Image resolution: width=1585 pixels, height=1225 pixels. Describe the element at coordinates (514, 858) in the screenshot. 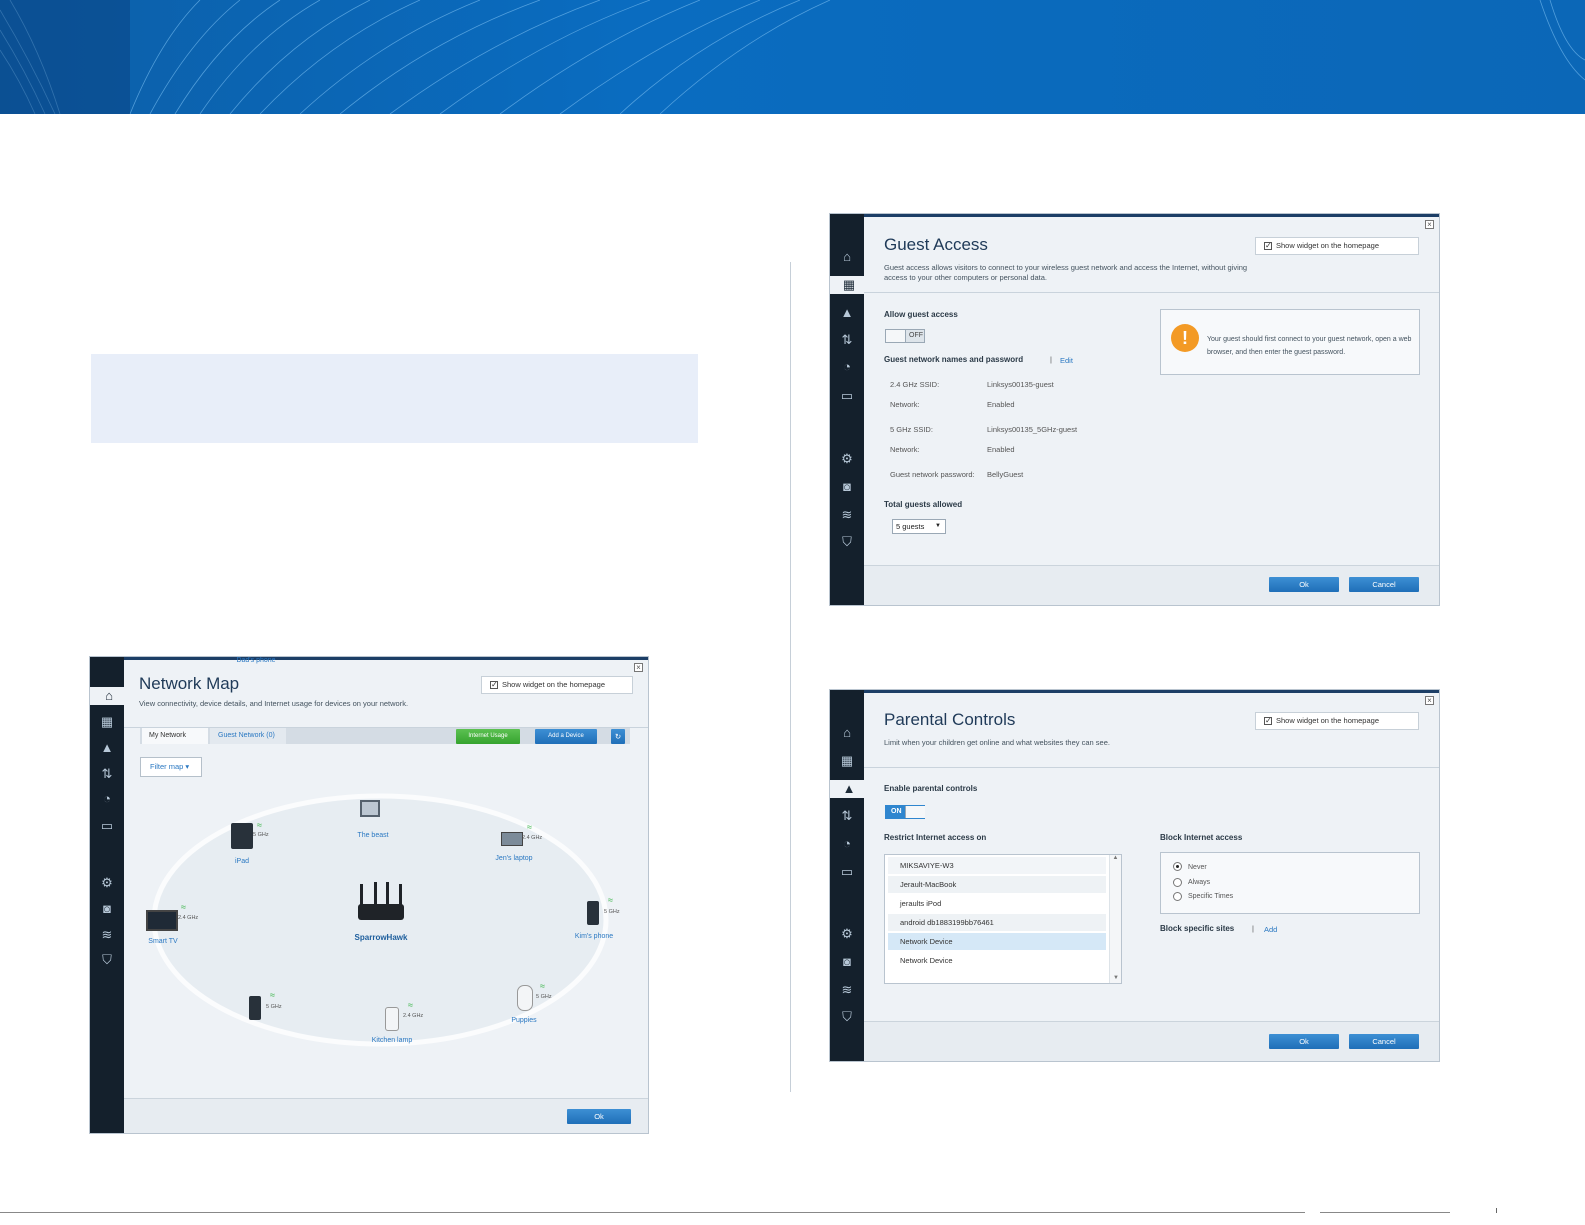

I see `device-label-jens-laptop: Jen's laptop` at that location.